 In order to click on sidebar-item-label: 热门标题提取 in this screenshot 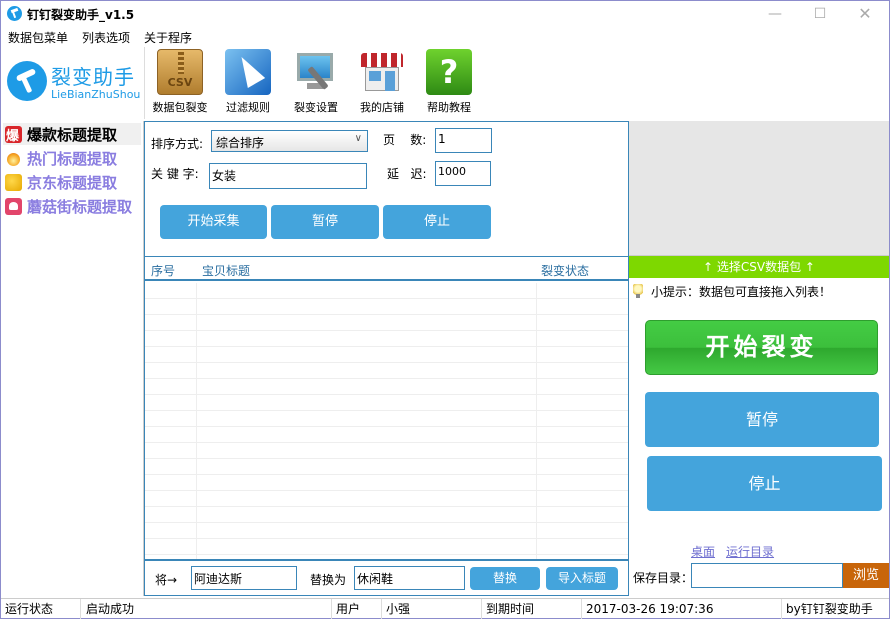, I will do `click(72, 159)`.